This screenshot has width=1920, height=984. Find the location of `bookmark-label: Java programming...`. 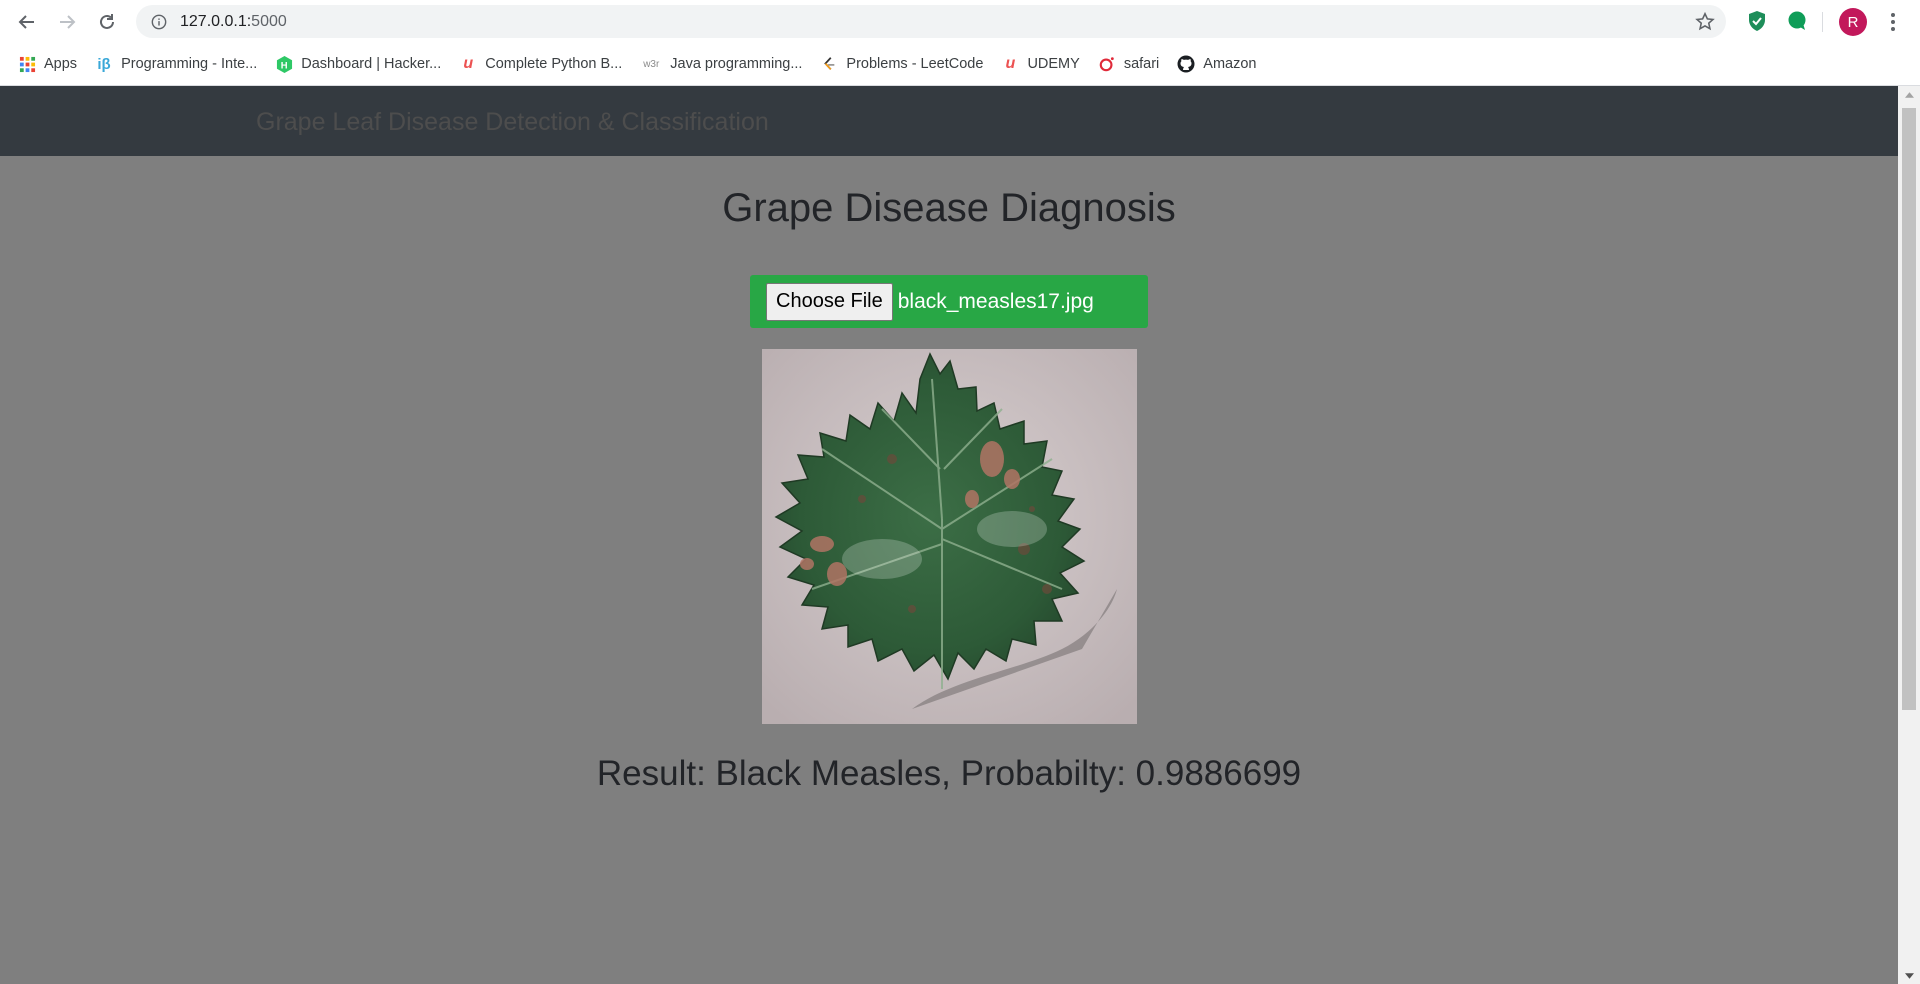

bookmark-label: Java programming... is located at coordinates (736, 64).